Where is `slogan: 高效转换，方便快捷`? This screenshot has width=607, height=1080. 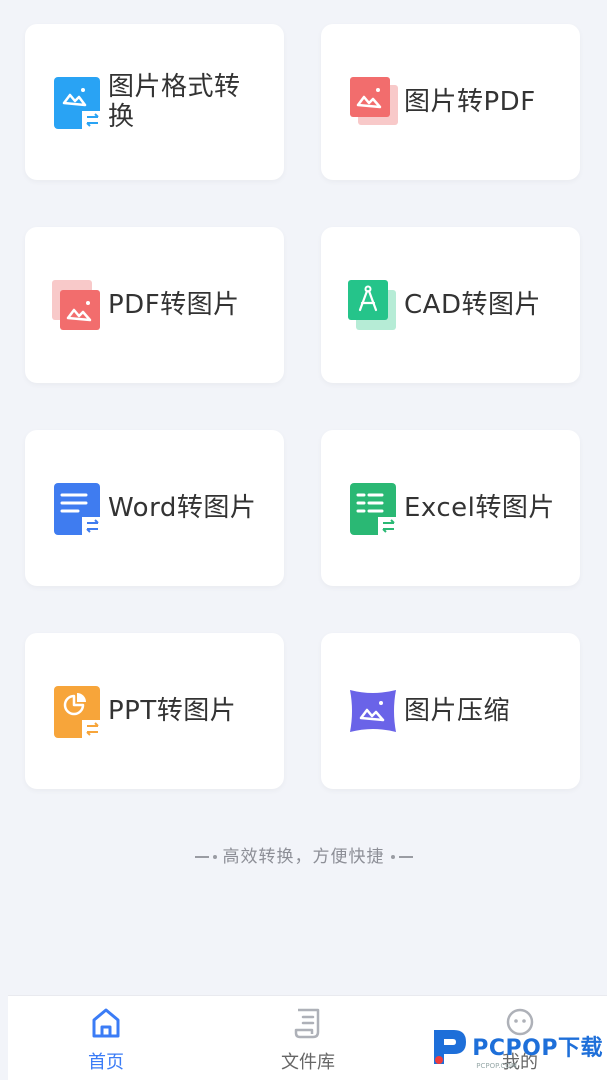 slogan: 高效转换，方便快捷 is located at coordinates (303, 854).